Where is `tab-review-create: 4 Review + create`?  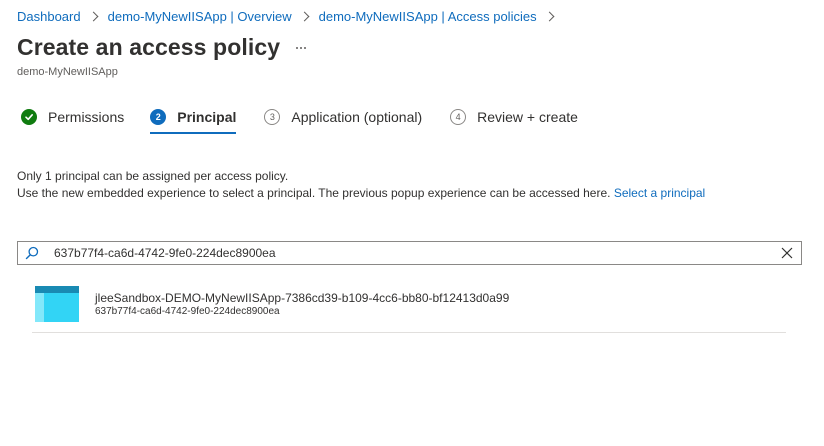 tab-review-create: 4 Review + create is located at coordinates (514, 117).